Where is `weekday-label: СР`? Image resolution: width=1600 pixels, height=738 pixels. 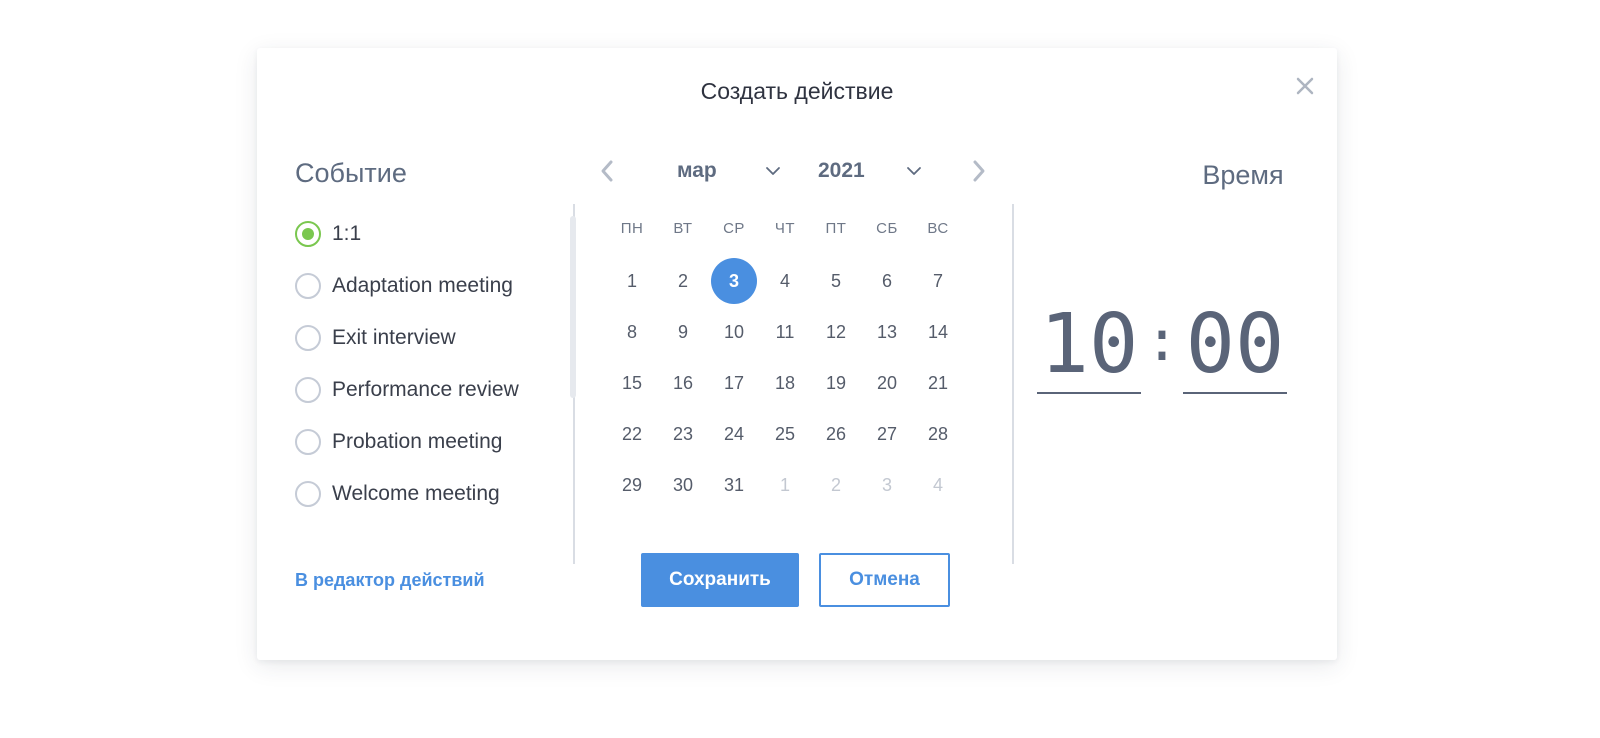
weekday-label: СР is located at coordinates (734, 228).